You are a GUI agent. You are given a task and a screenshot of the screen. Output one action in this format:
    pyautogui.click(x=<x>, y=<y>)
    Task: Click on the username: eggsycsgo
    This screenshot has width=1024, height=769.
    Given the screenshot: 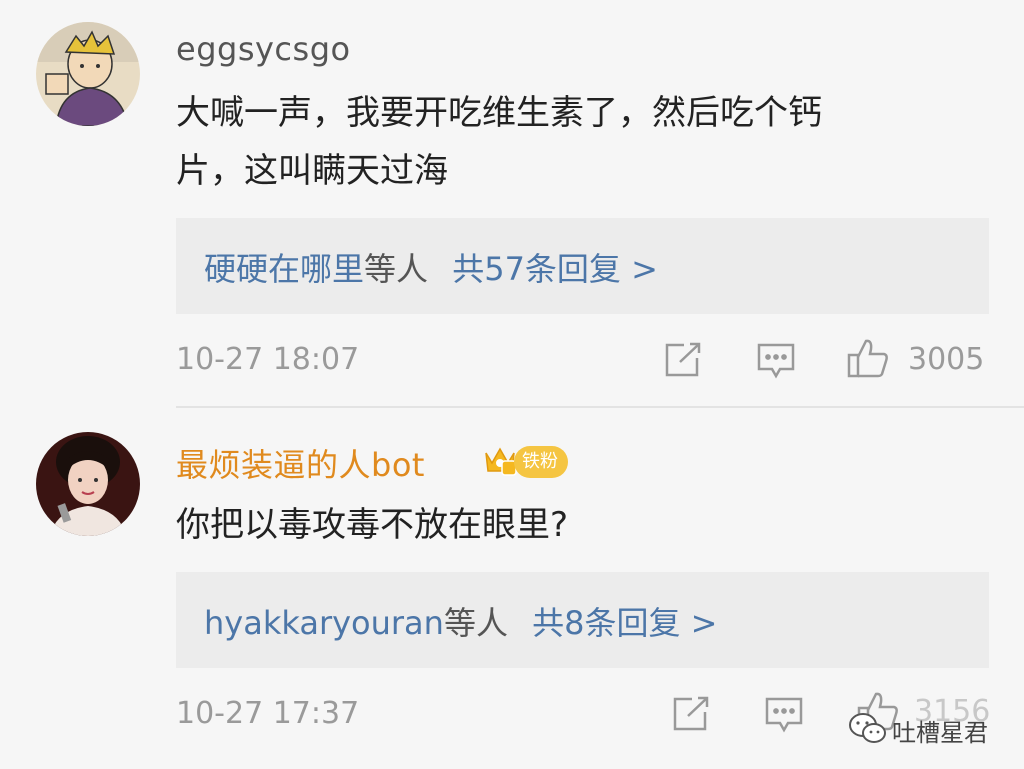 What is the action you would take?
    pyautogui.click(x=263, y=49)
    